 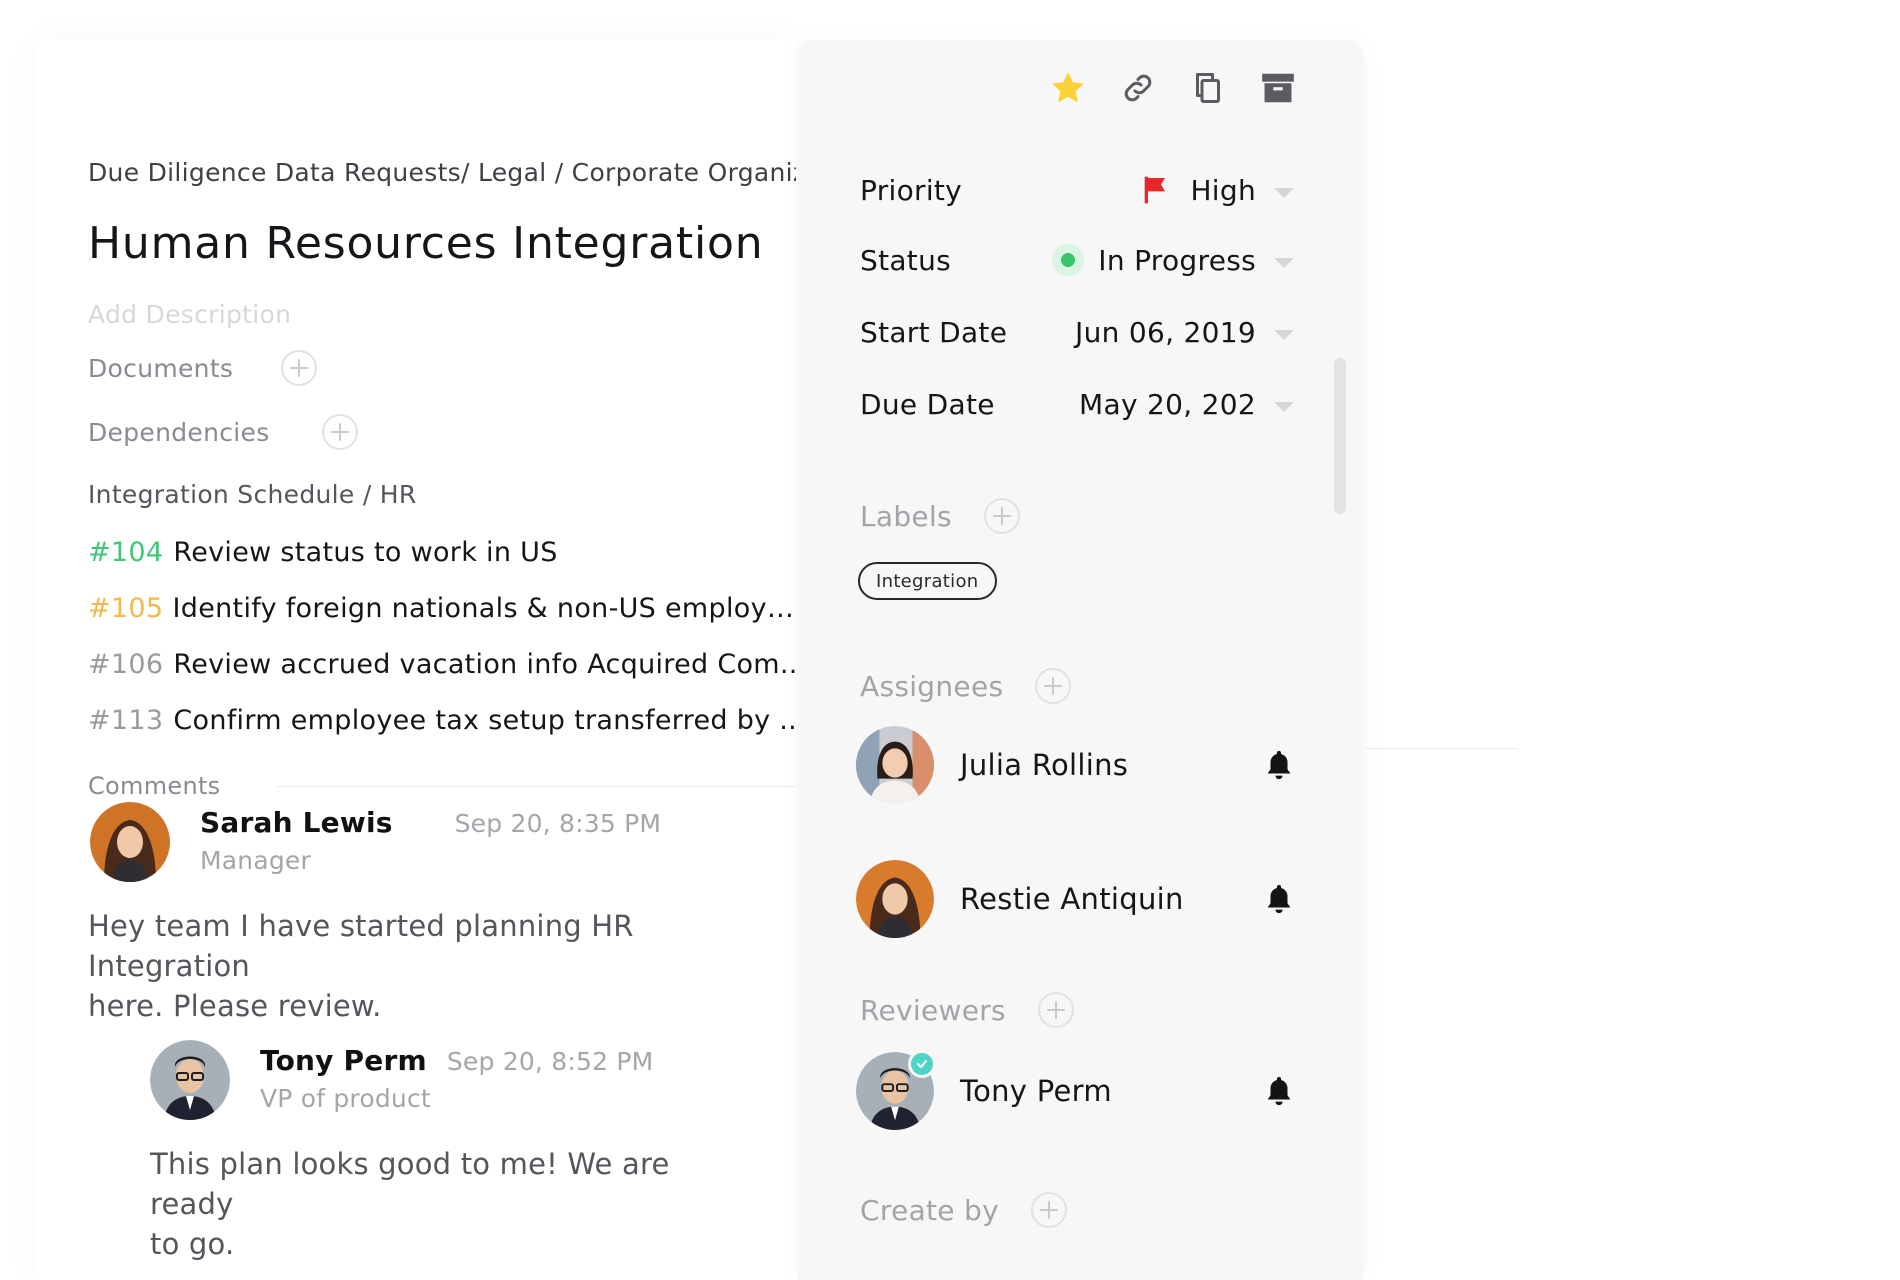 I want to click on add-assignee-button, so click(x=1053, y=686).